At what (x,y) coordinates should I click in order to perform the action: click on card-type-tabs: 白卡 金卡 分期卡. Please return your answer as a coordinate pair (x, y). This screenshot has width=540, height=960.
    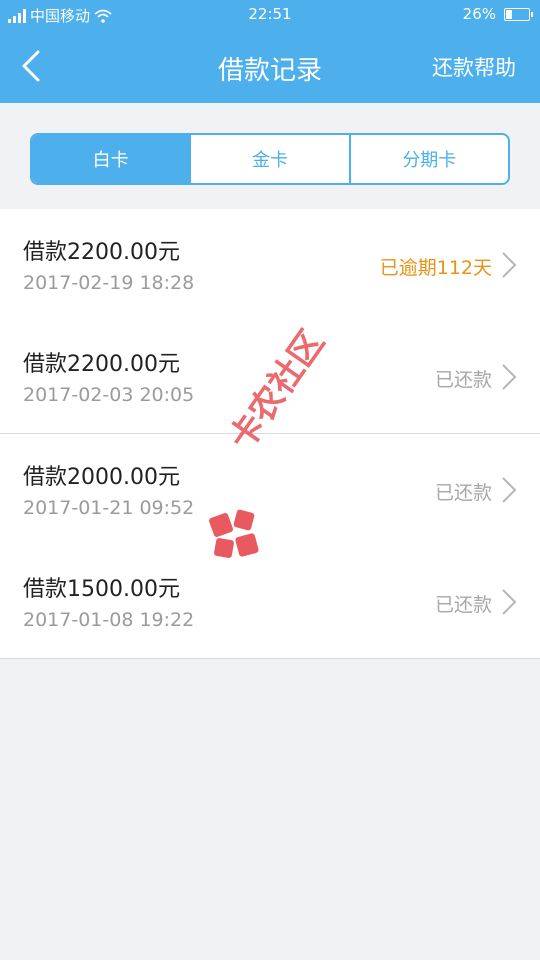
    Looking at the image, I should click on (270, 159).